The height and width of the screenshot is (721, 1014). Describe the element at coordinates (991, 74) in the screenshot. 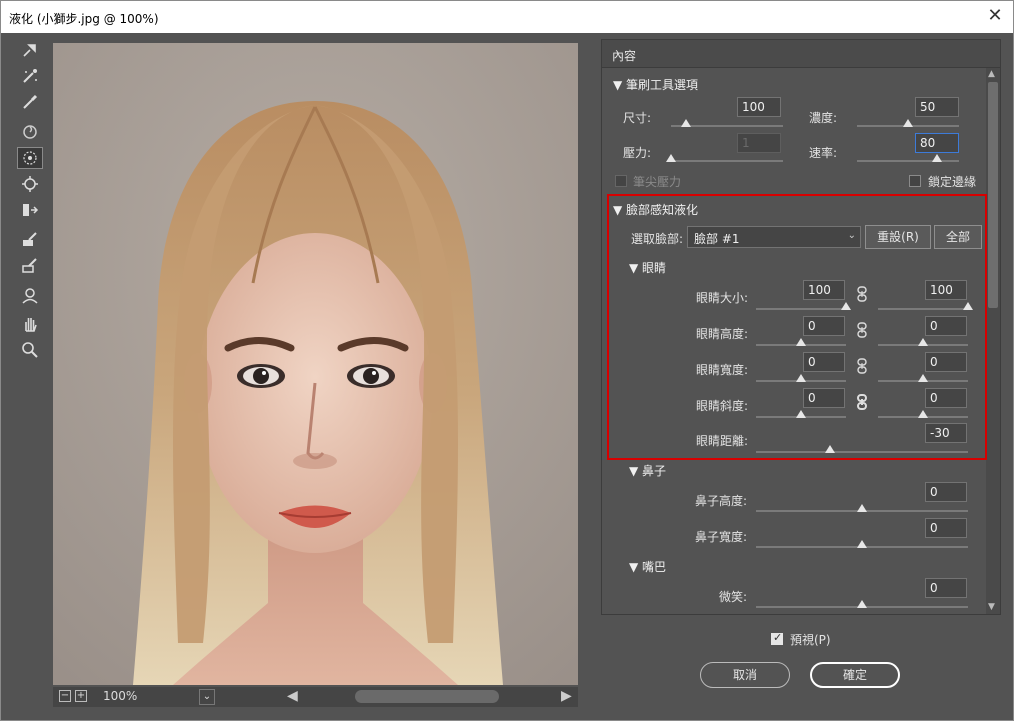

I see `scroll-up-icon: ▲` at that location.